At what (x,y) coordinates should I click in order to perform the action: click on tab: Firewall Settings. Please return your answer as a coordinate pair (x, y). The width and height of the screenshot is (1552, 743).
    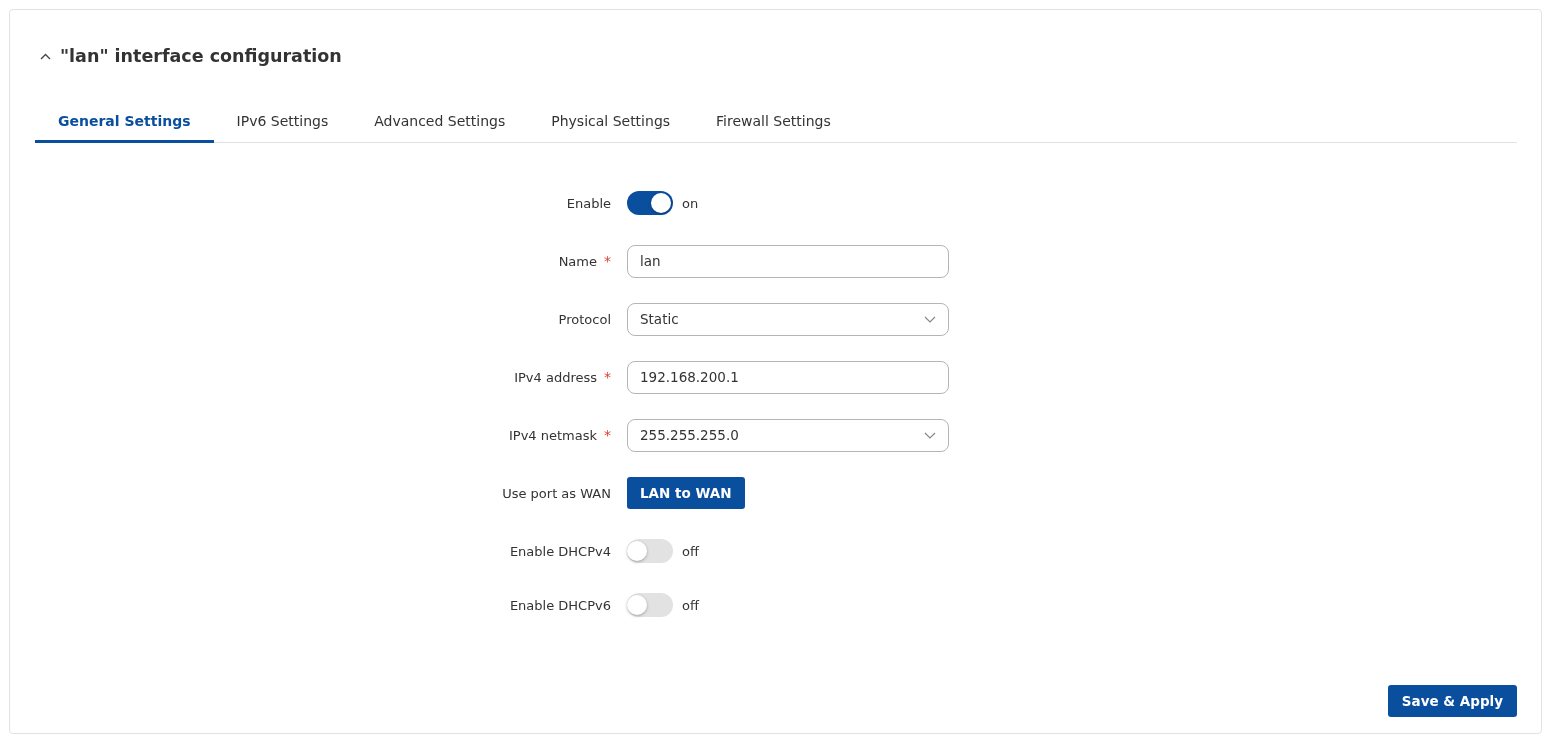
    Looking at the image, I should click on (773, 122).